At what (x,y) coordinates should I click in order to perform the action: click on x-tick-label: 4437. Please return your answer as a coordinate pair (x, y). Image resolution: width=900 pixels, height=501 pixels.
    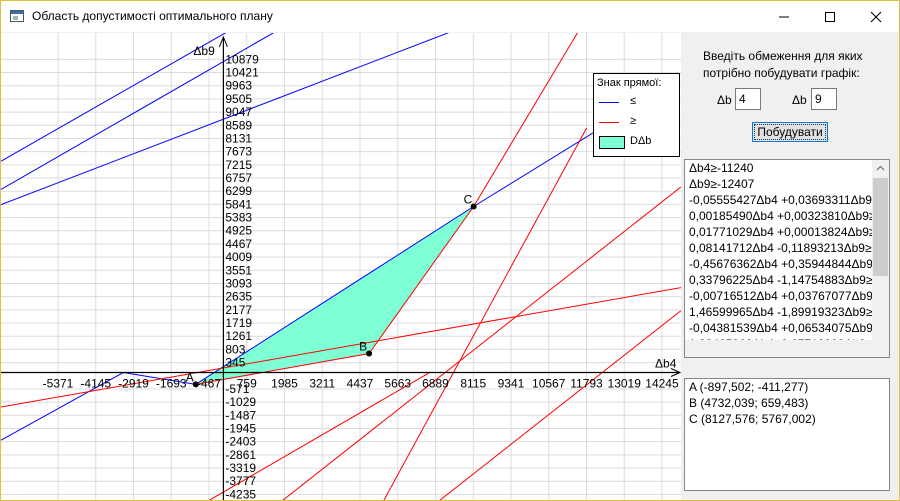
    Looking at the image, I should click on (360, 384).